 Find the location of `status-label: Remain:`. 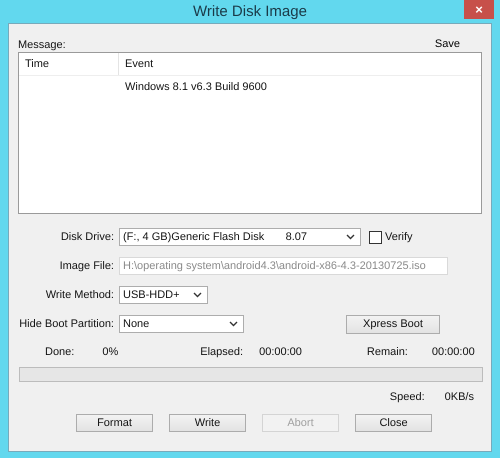

status-label: Remain: is located at coordinates (387, 352).